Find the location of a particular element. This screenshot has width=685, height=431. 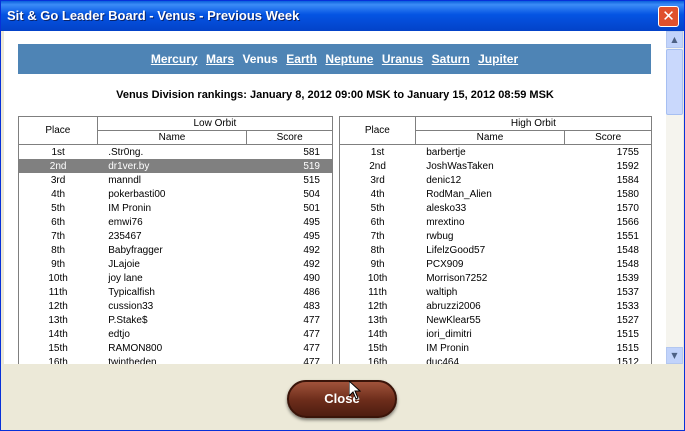

cell-name: LifelzGood57 is located at coordinates (456, 250).